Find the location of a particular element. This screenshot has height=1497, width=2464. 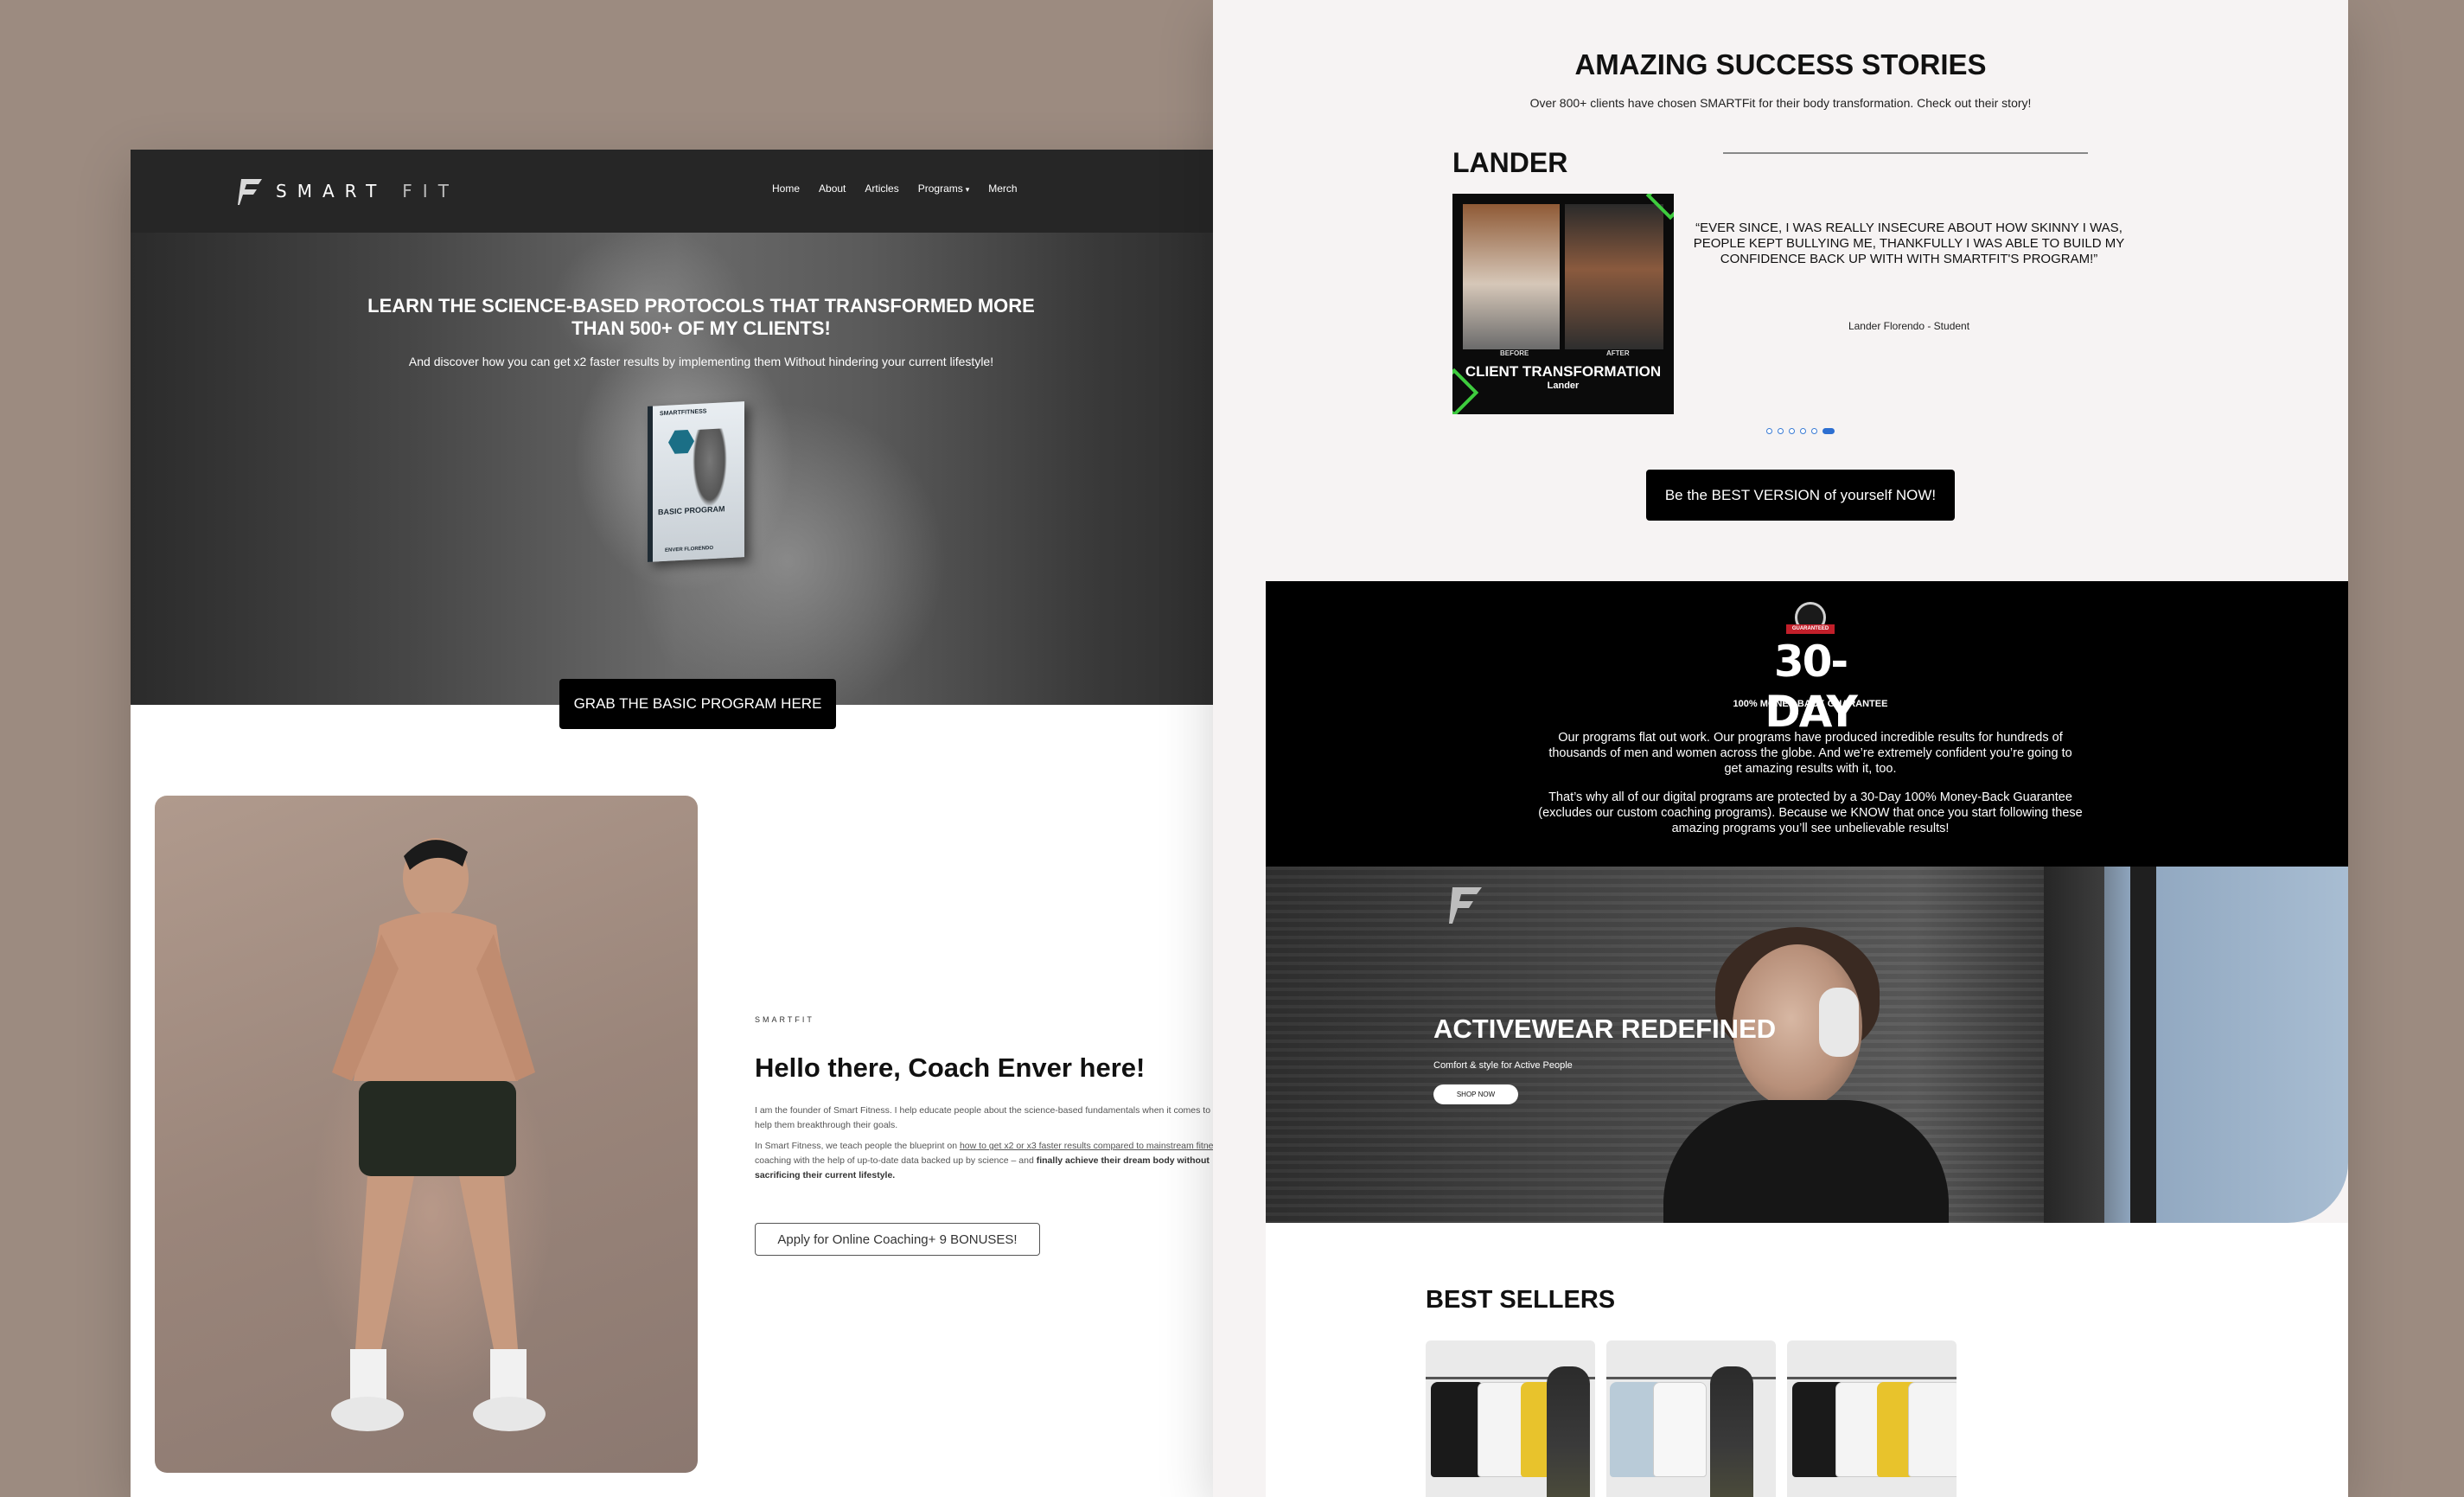

activewear-subtitle: Comfort & style for Active People is located at coordinates (1503, 1065).